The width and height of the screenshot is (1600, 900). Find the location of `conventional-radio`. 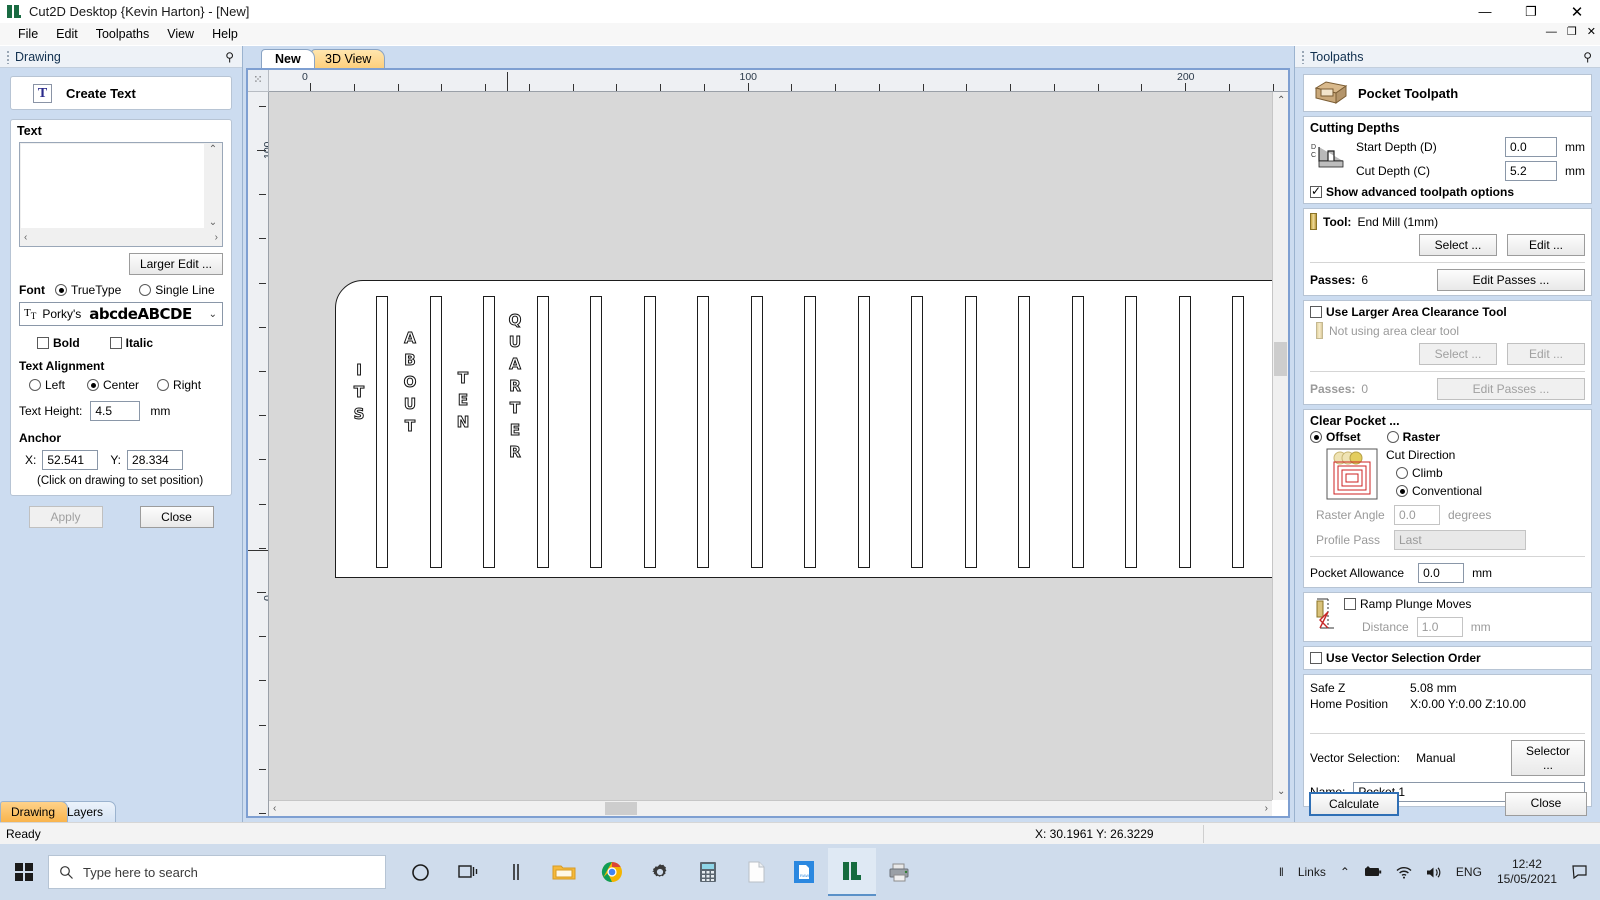

conventional-radio is located at coordinates (1402, 491).